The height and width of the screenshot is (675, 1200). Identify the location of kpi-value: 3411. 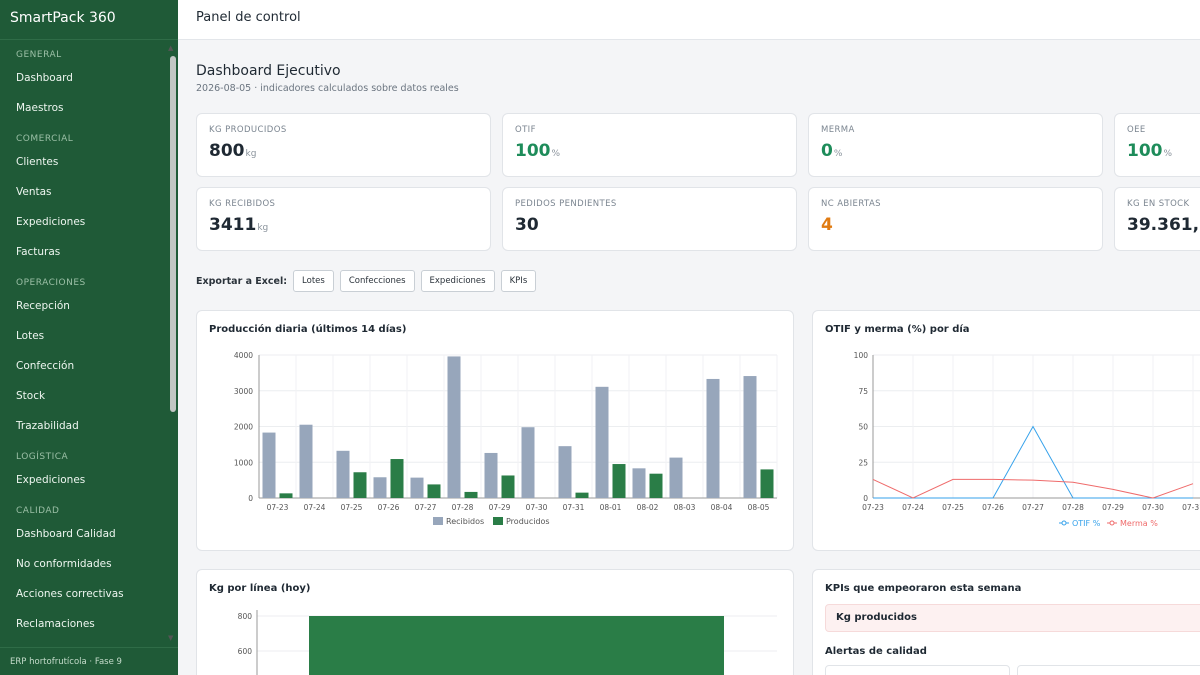
(233, 225).